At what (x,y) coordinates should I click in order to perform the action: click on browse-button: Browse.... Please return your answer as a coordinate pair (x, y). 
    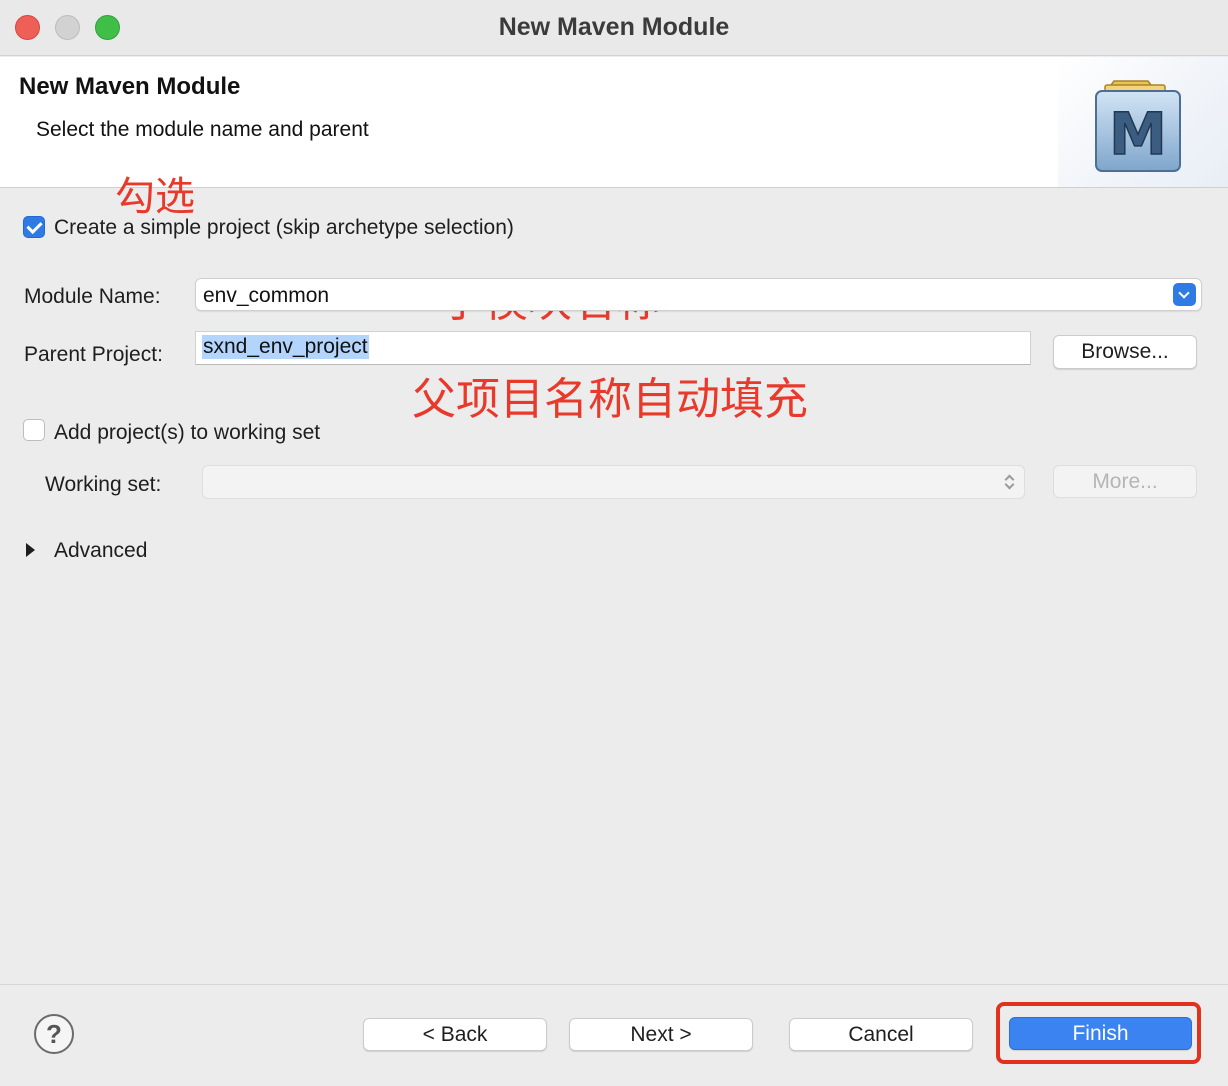
    Looking at the image, I should click on (1125, 352).